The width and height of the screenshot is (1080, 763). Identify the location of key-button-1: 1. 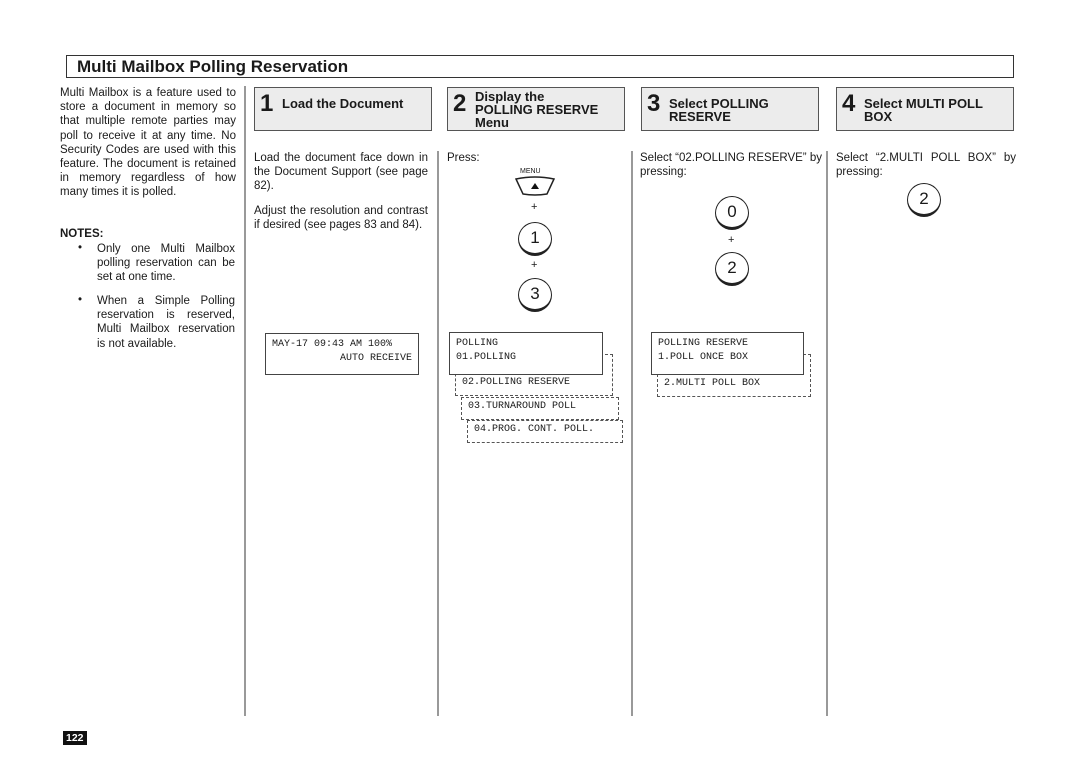
(535, 239).